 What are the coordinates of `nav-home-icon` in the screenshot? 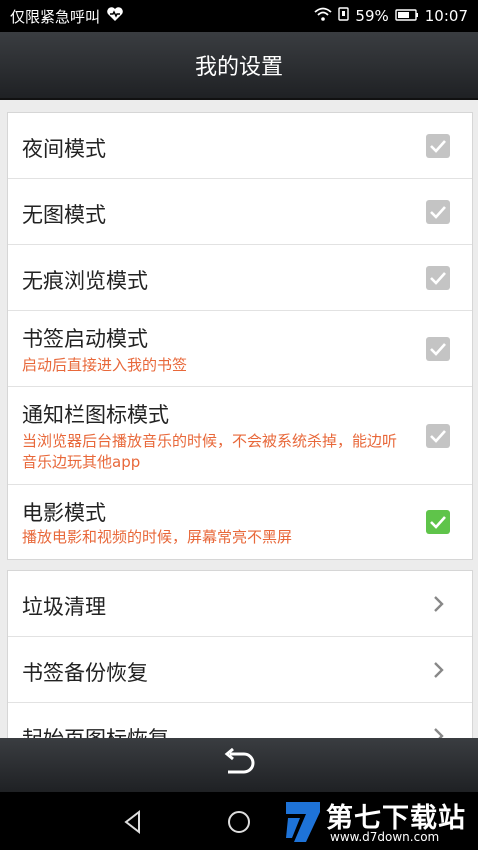 It's located at (239, 822).